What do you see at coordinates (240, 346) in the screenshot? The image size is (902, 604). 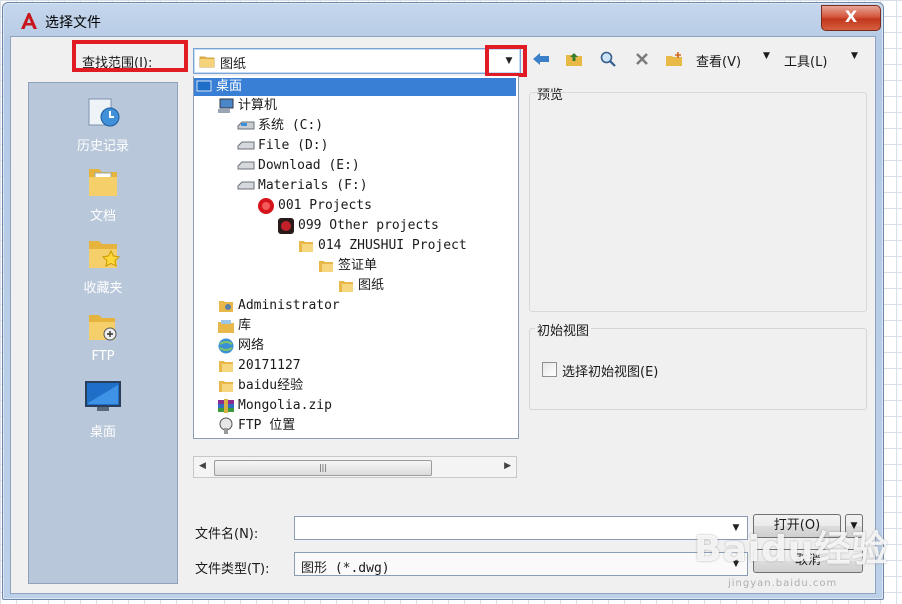 I see `tree-item-network: 网络` at bounding box center [240, 346].